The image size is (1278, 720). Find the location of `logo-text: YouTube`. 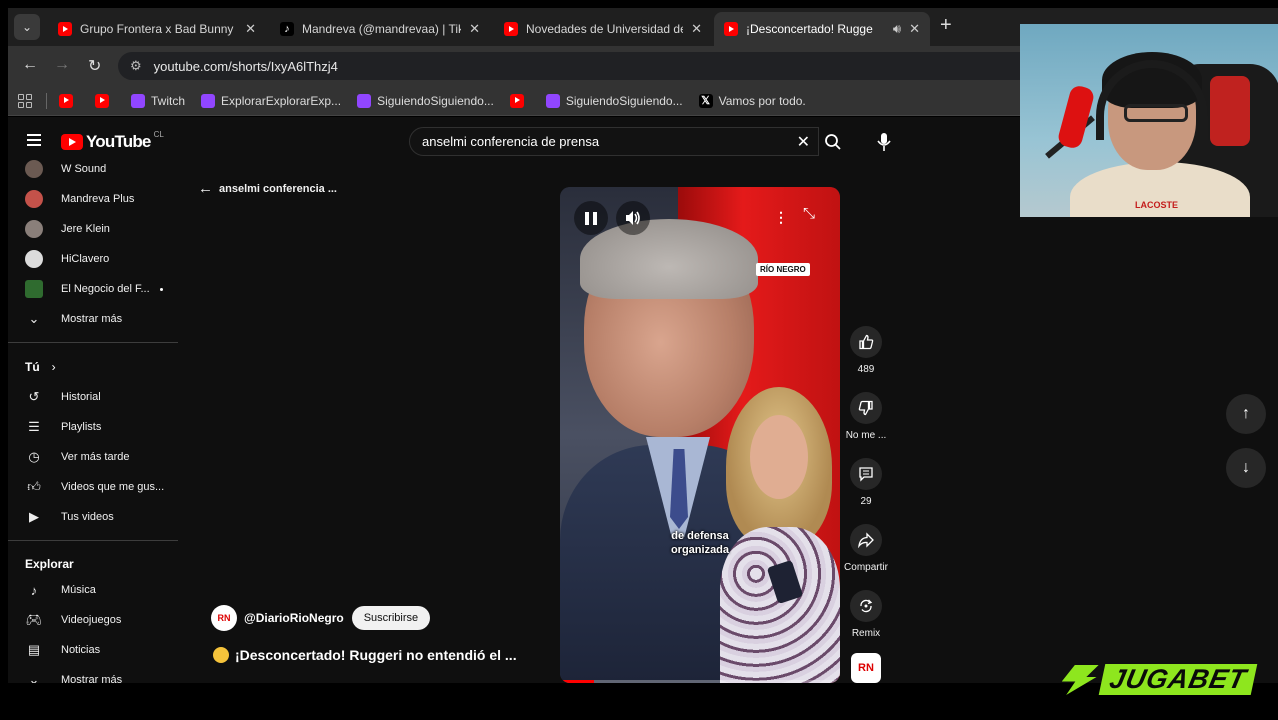

logo-text: YouTube is located at coordinates (118, 141).